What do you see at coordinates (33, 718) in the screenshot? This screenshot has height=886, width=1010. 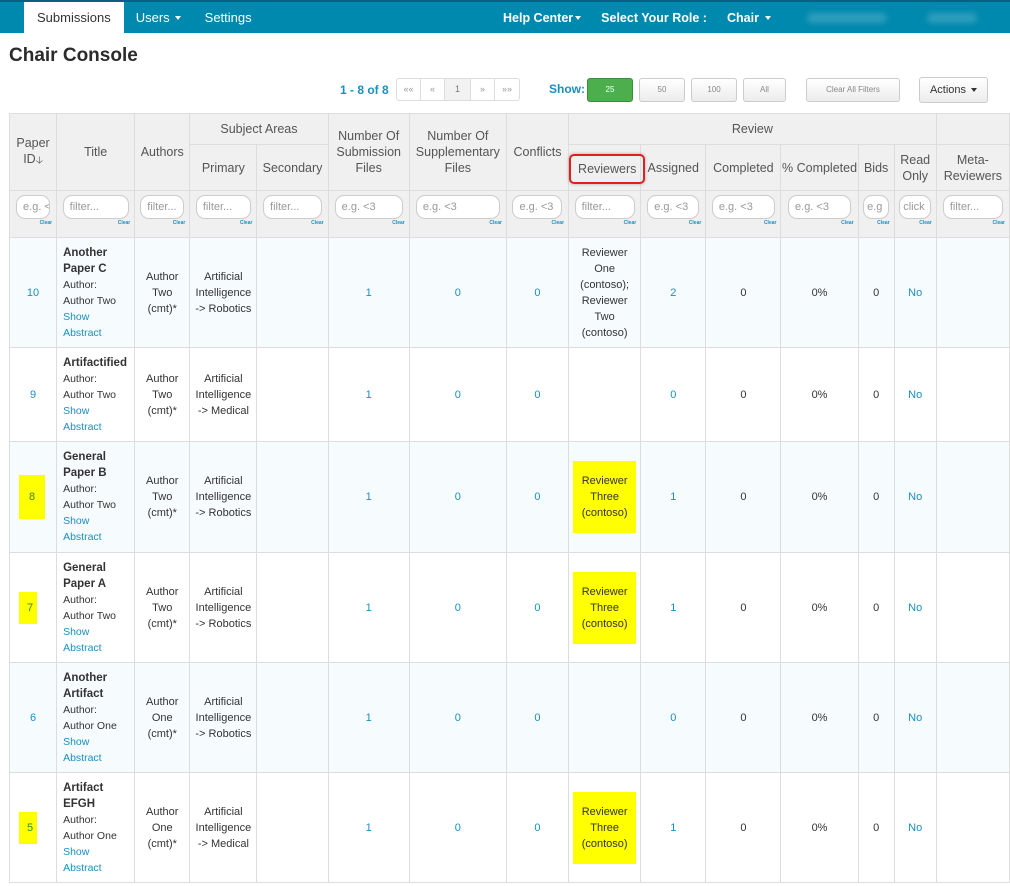 I see `paper-id-link: 6` at bounding box center [33, 718].